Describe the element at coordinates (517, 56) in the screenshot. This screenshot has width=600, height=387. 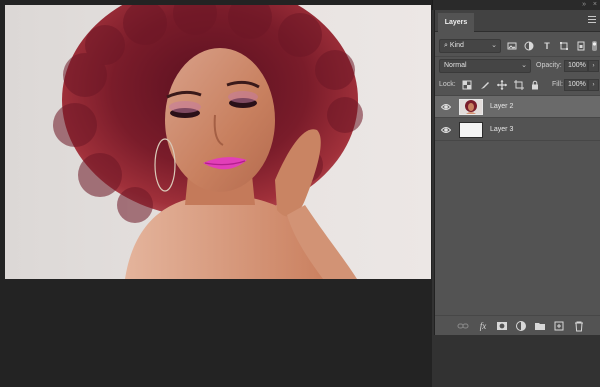
I see `separator` at that location.